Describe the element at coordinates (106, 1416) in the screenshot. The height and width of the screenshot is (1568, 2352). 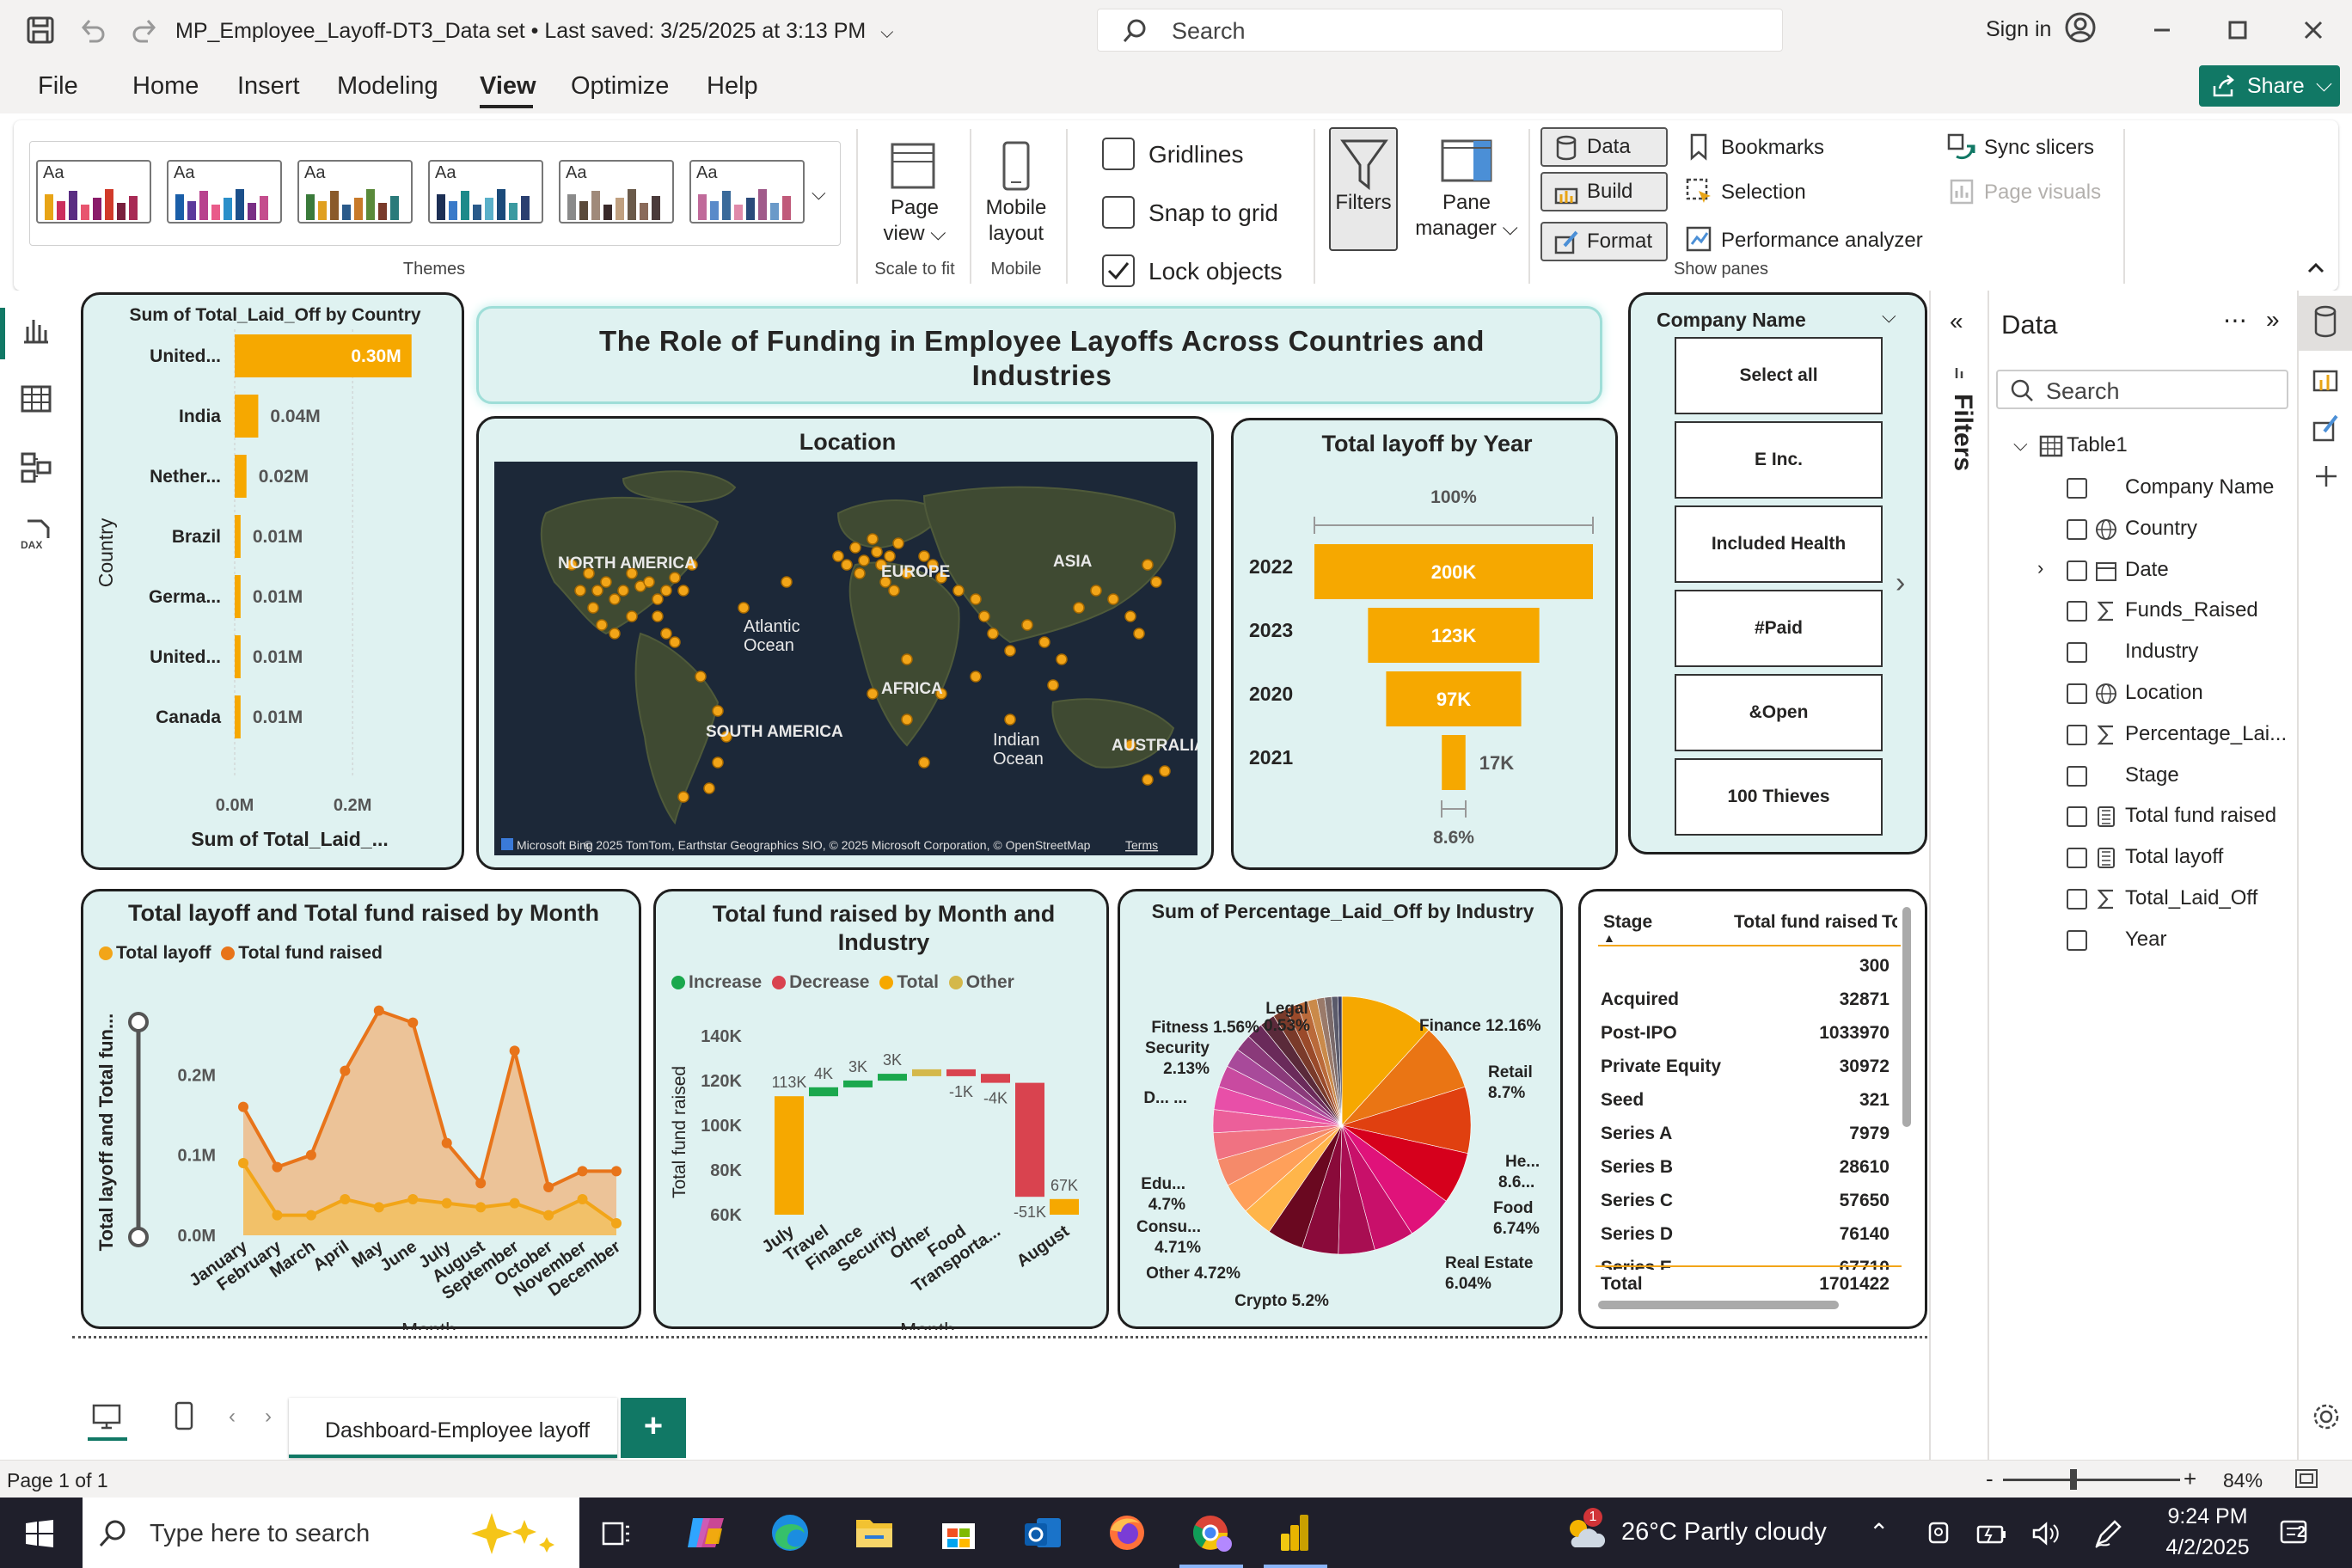
I see `desktop-view-icon` at that location.